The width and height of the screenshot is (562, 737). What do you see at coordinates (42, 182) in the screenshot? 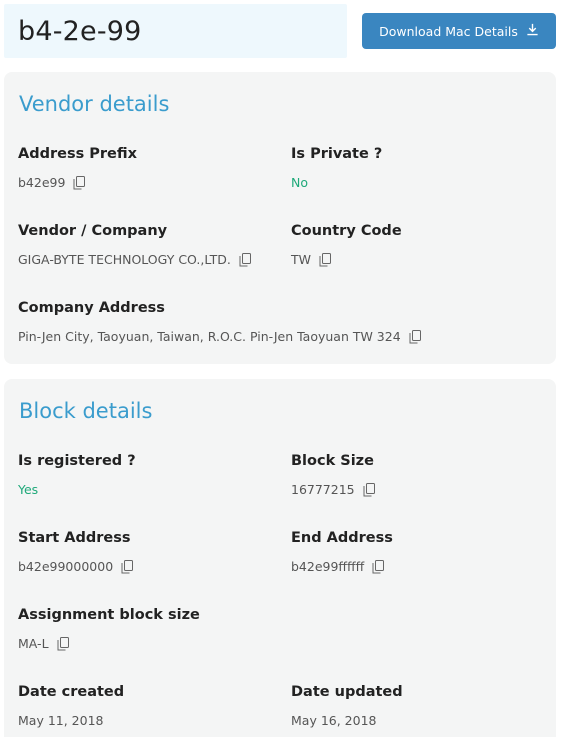
I see `address-prefix-value: b42e99` at bounding box center [42, 182].